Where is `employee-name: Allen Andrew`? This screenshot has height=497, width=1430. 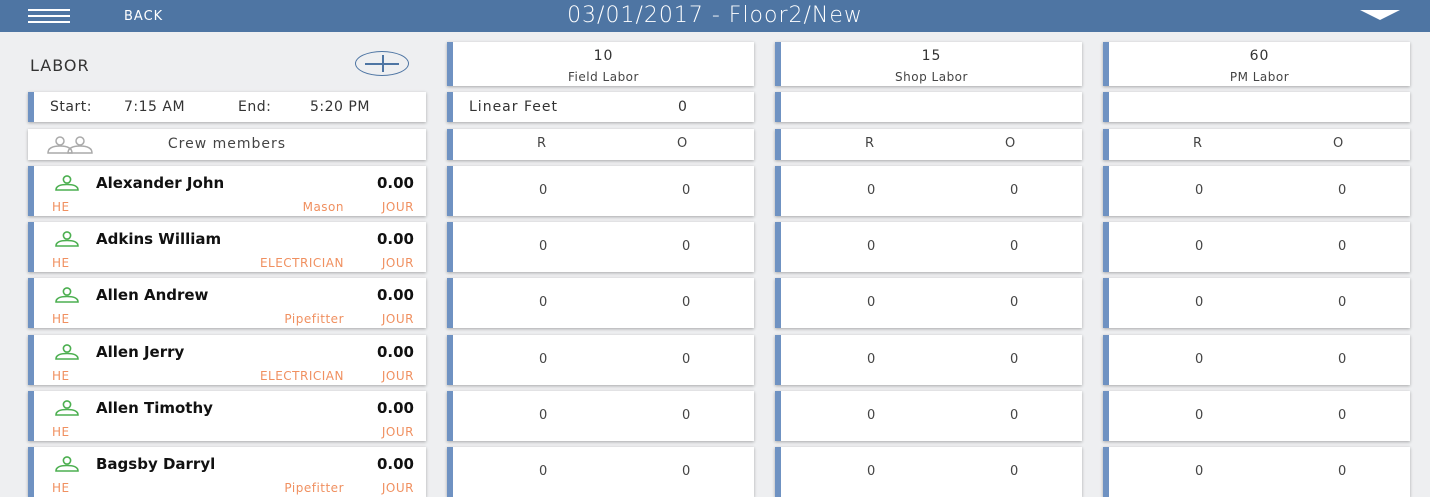 employee-name: Allen Andrew is located at coordinates (152, 295).